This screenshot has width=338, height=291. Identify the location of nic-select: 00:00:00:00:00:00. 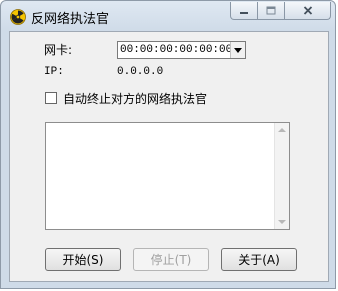
(181, 50).